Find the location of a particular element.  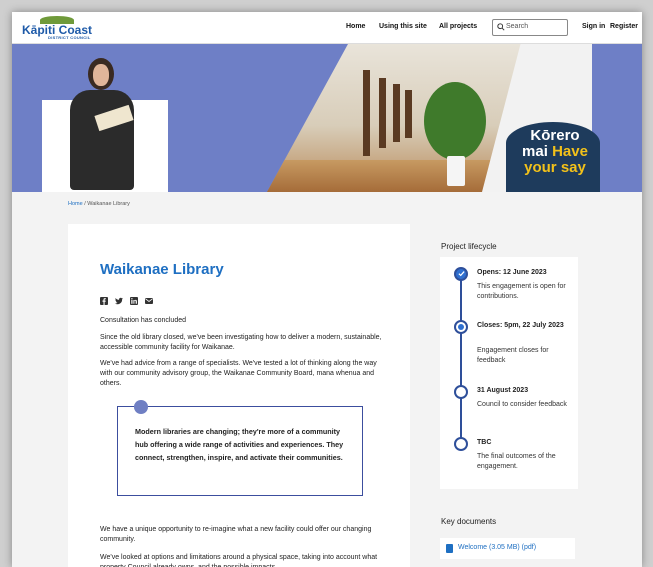

stage-desc-august: Council to consider feedback is located at coordinates (522, 404).